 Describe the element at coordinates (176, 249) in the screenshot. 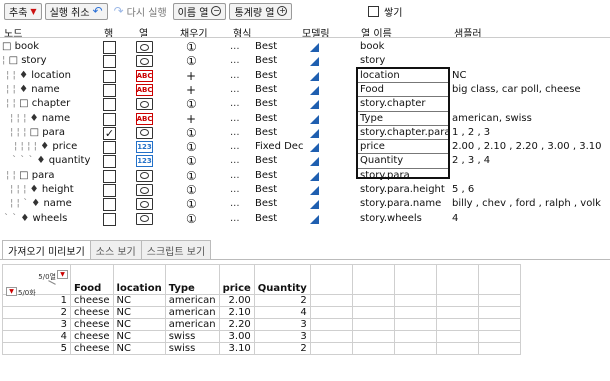

I see `tab-2: 스크립트 보기` at that location.